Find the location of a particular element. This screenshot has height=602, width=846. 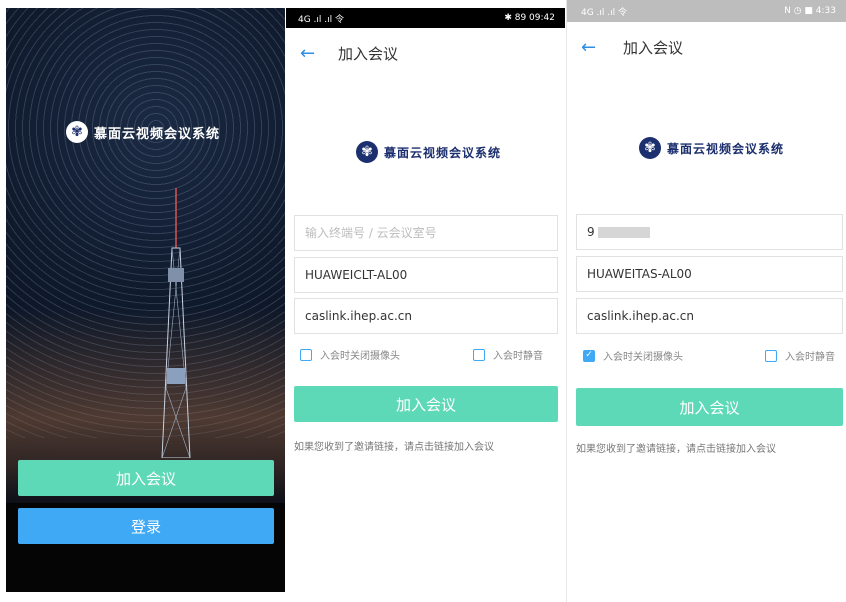

status-bar: 4G .ıl .ıl 令 N ◷ ■ 4:33 is located at coordinates (706, 11).